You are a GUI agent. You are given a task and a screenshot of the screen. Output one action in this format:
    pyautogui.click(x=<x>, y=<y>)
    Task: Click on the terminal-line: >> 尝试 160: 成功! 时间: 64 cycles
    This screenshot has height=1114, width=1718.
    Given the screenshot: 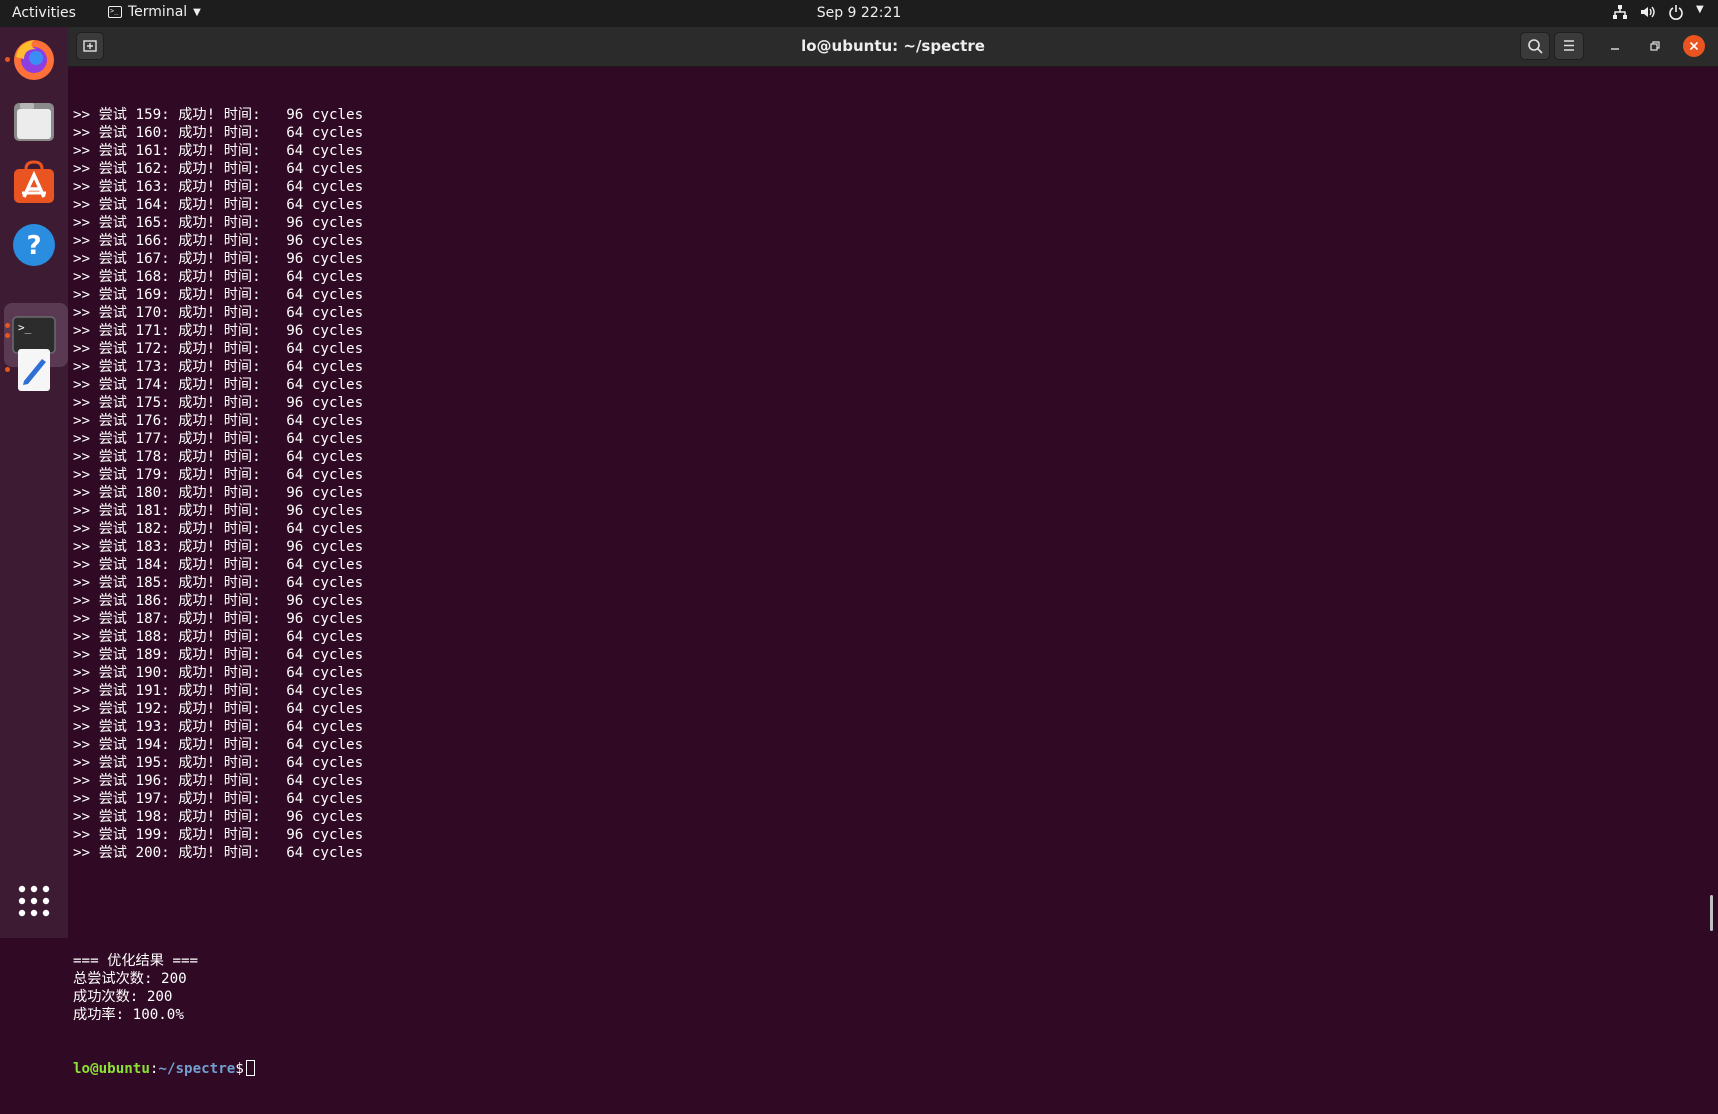 What is the action you would take?
    pyautogui.click(x=218, y=133)
    